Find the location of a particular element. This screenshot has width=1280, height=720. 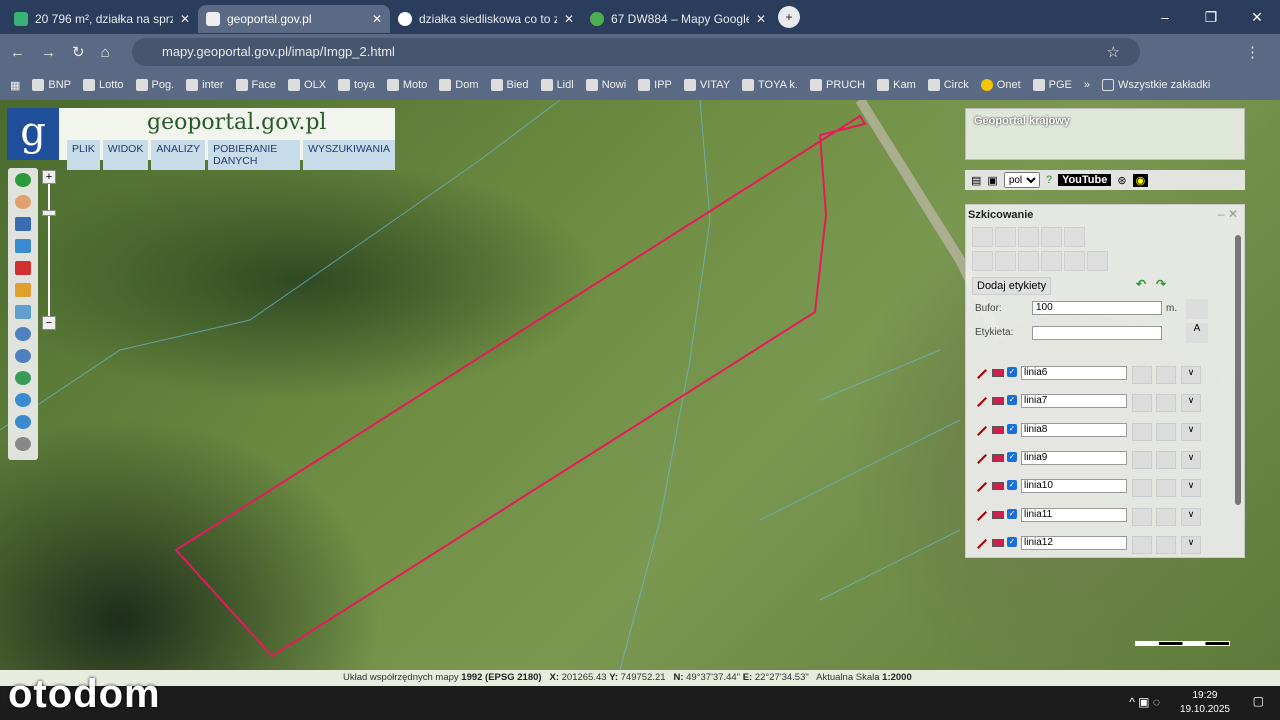

accessibility-icon: ⊛ is located at coordinates (1121, 180).